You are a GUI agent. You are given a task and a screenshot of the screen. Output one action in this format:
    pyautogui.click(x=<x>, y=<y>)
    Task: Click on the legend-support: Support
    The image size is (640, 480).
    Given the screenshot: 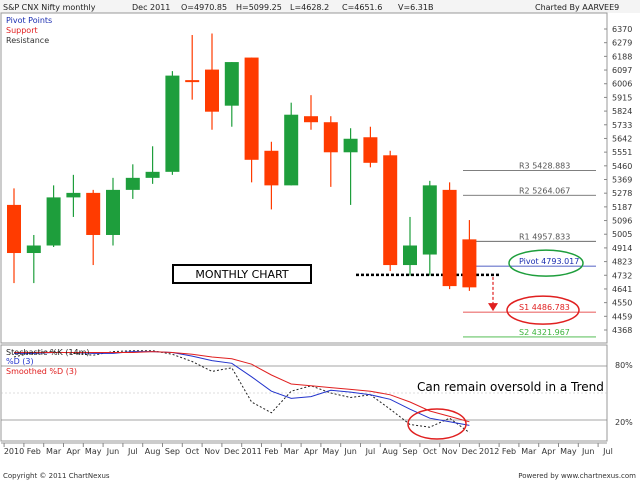 What is the action you would take?
    pyautogui.click(x=22, y=30)
    